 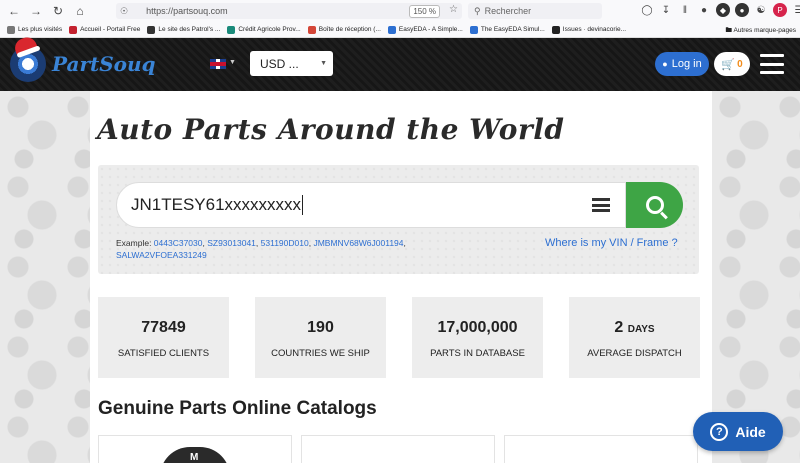 I want to click on vin-search-value: JN1TESY61xxxxxxxxx, so click(x=216, y=204).